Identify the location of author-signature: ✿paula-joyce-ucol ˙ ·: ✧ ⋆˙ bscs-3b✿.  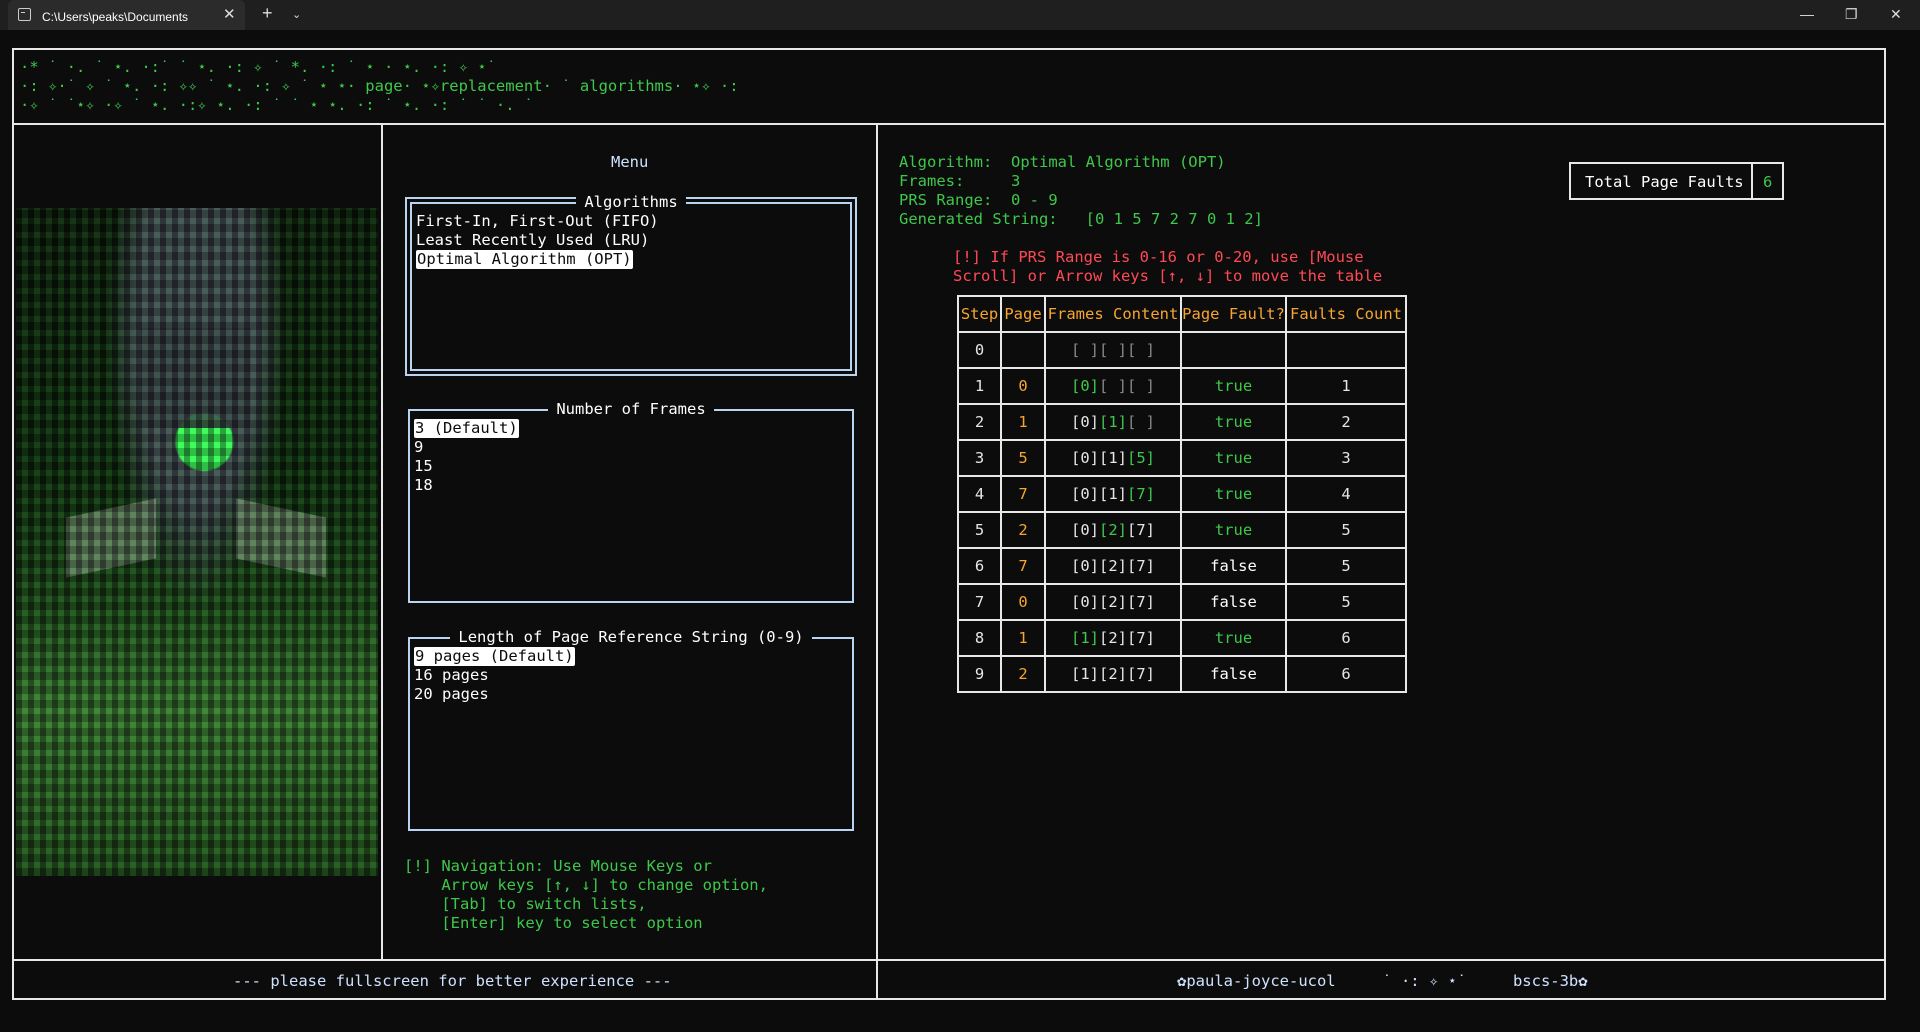
(1382, 981).